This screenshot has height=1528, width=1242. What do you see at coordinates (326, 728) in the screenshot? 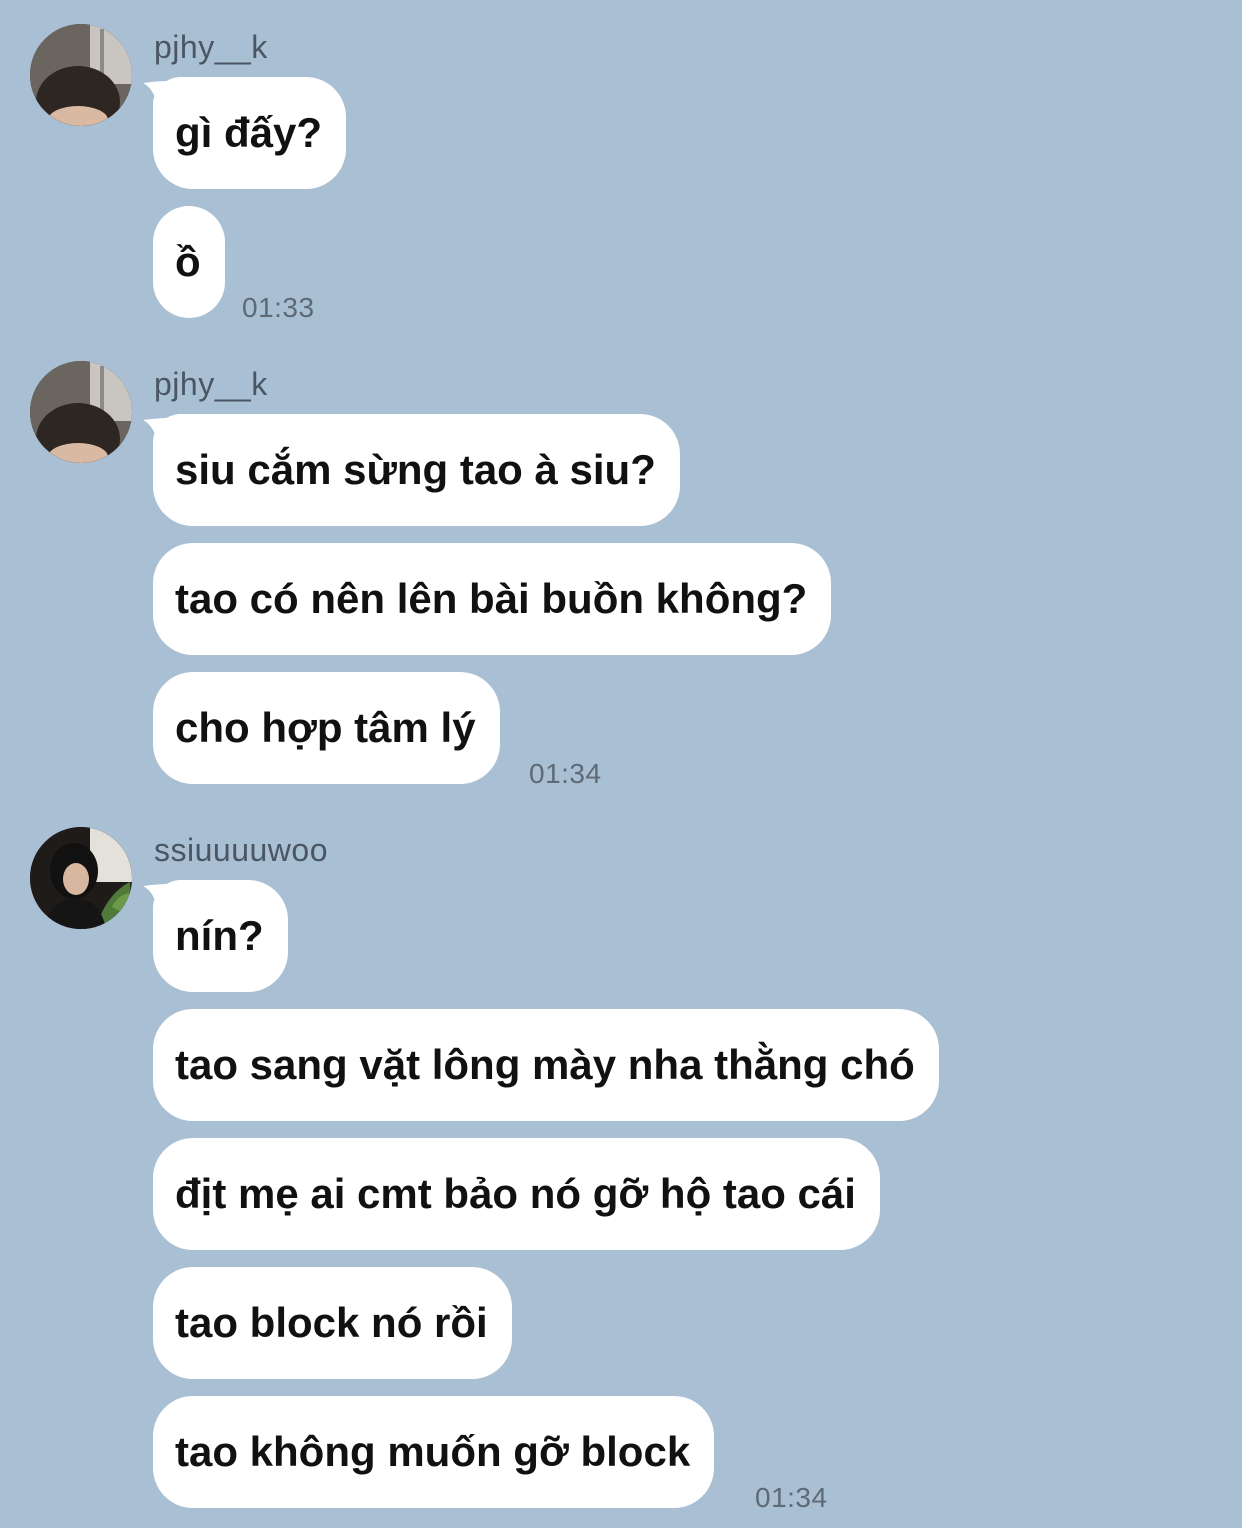
I see `message-bubble: cho hợp tâm lý` at bounding box center [326, 728].